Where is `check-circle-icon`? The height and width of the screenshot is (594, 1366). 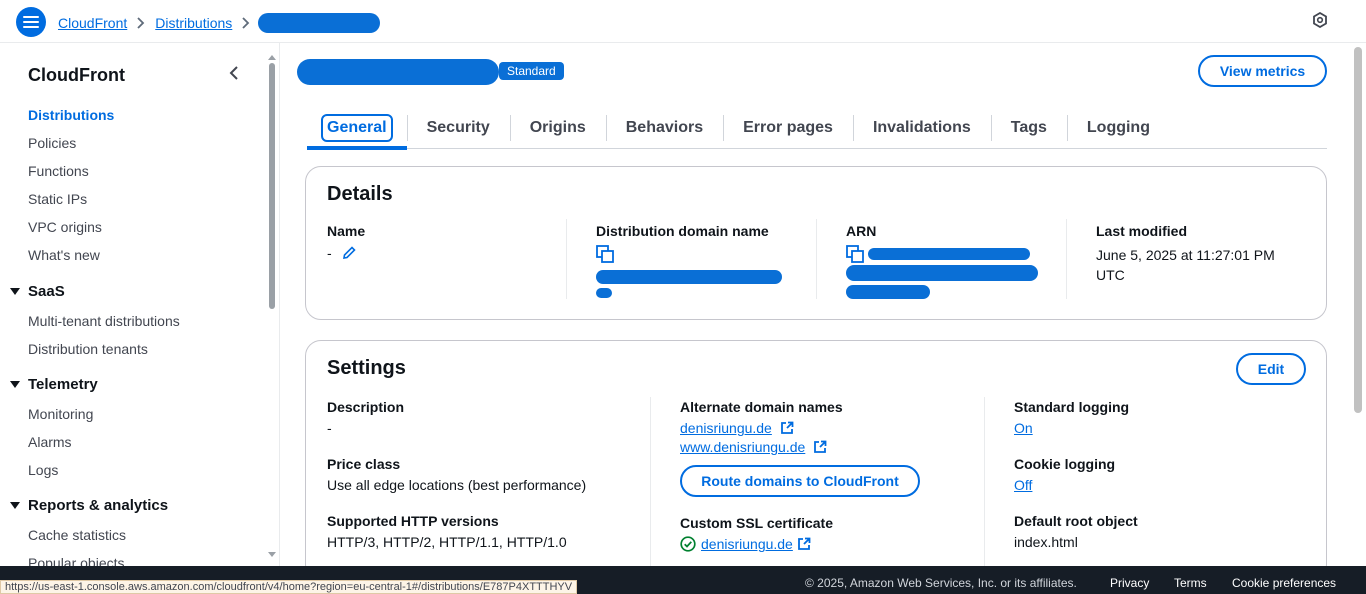
check-circle-icon is located at coordinates (688, 544).